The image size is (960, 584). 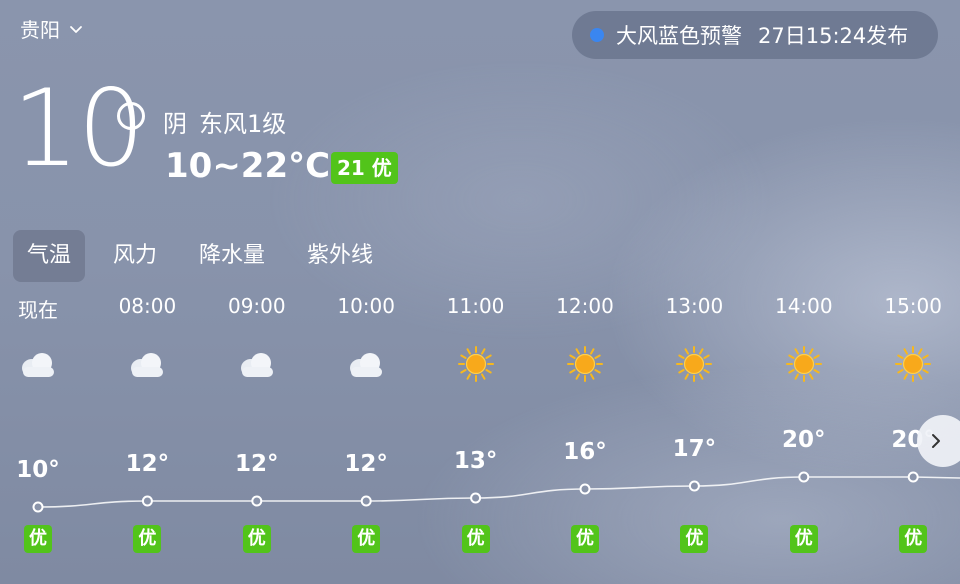 I want to click on hour-temperature: 20°, so click(x=804, y=440).